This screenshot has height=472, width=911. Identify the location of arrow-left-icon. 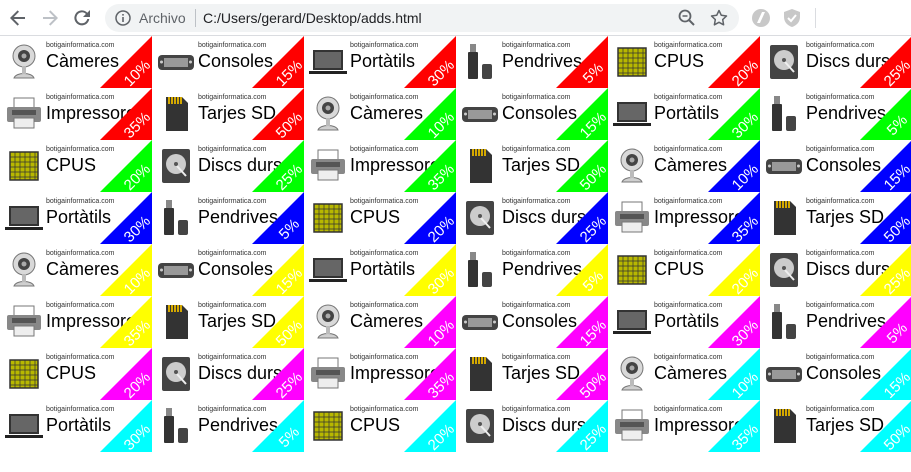
(17, 18).